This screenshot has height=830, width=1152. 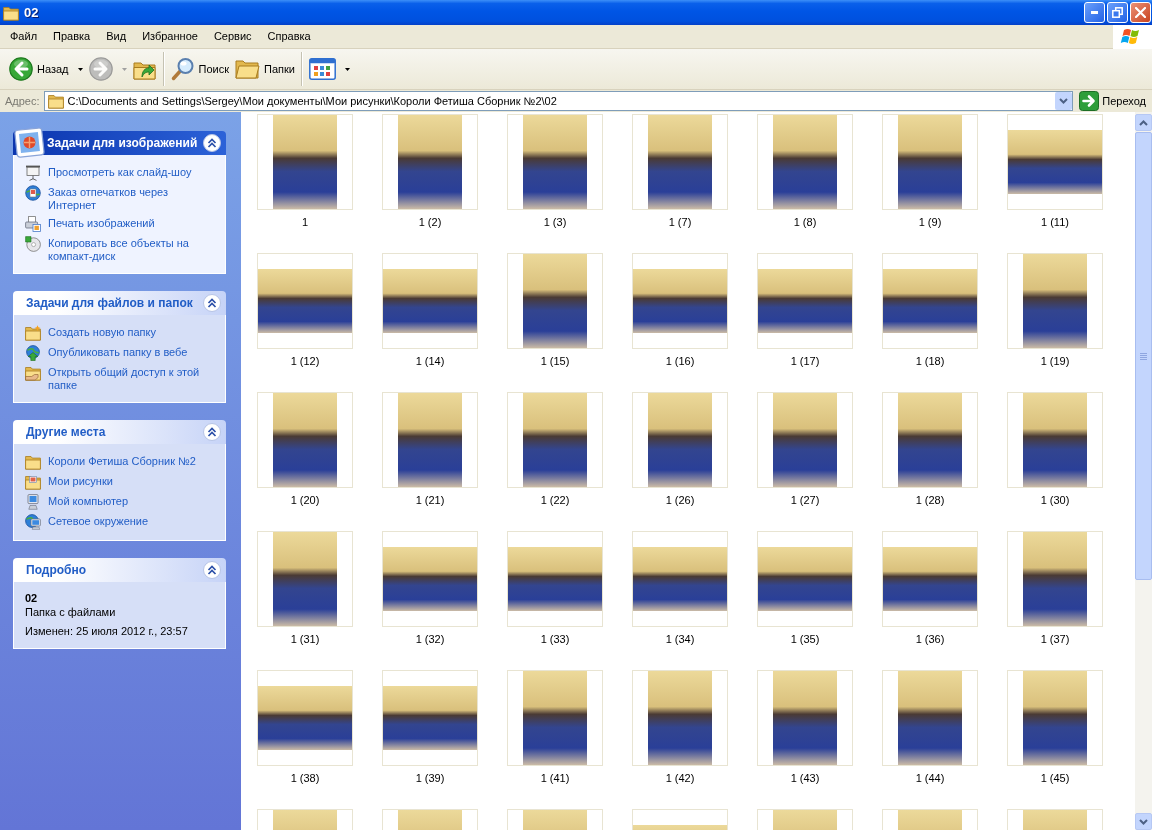 What do you see at coordinates (1143, 122) in the screenshot?
I see `scroll-up-button` at bounding box center [1143, 122].